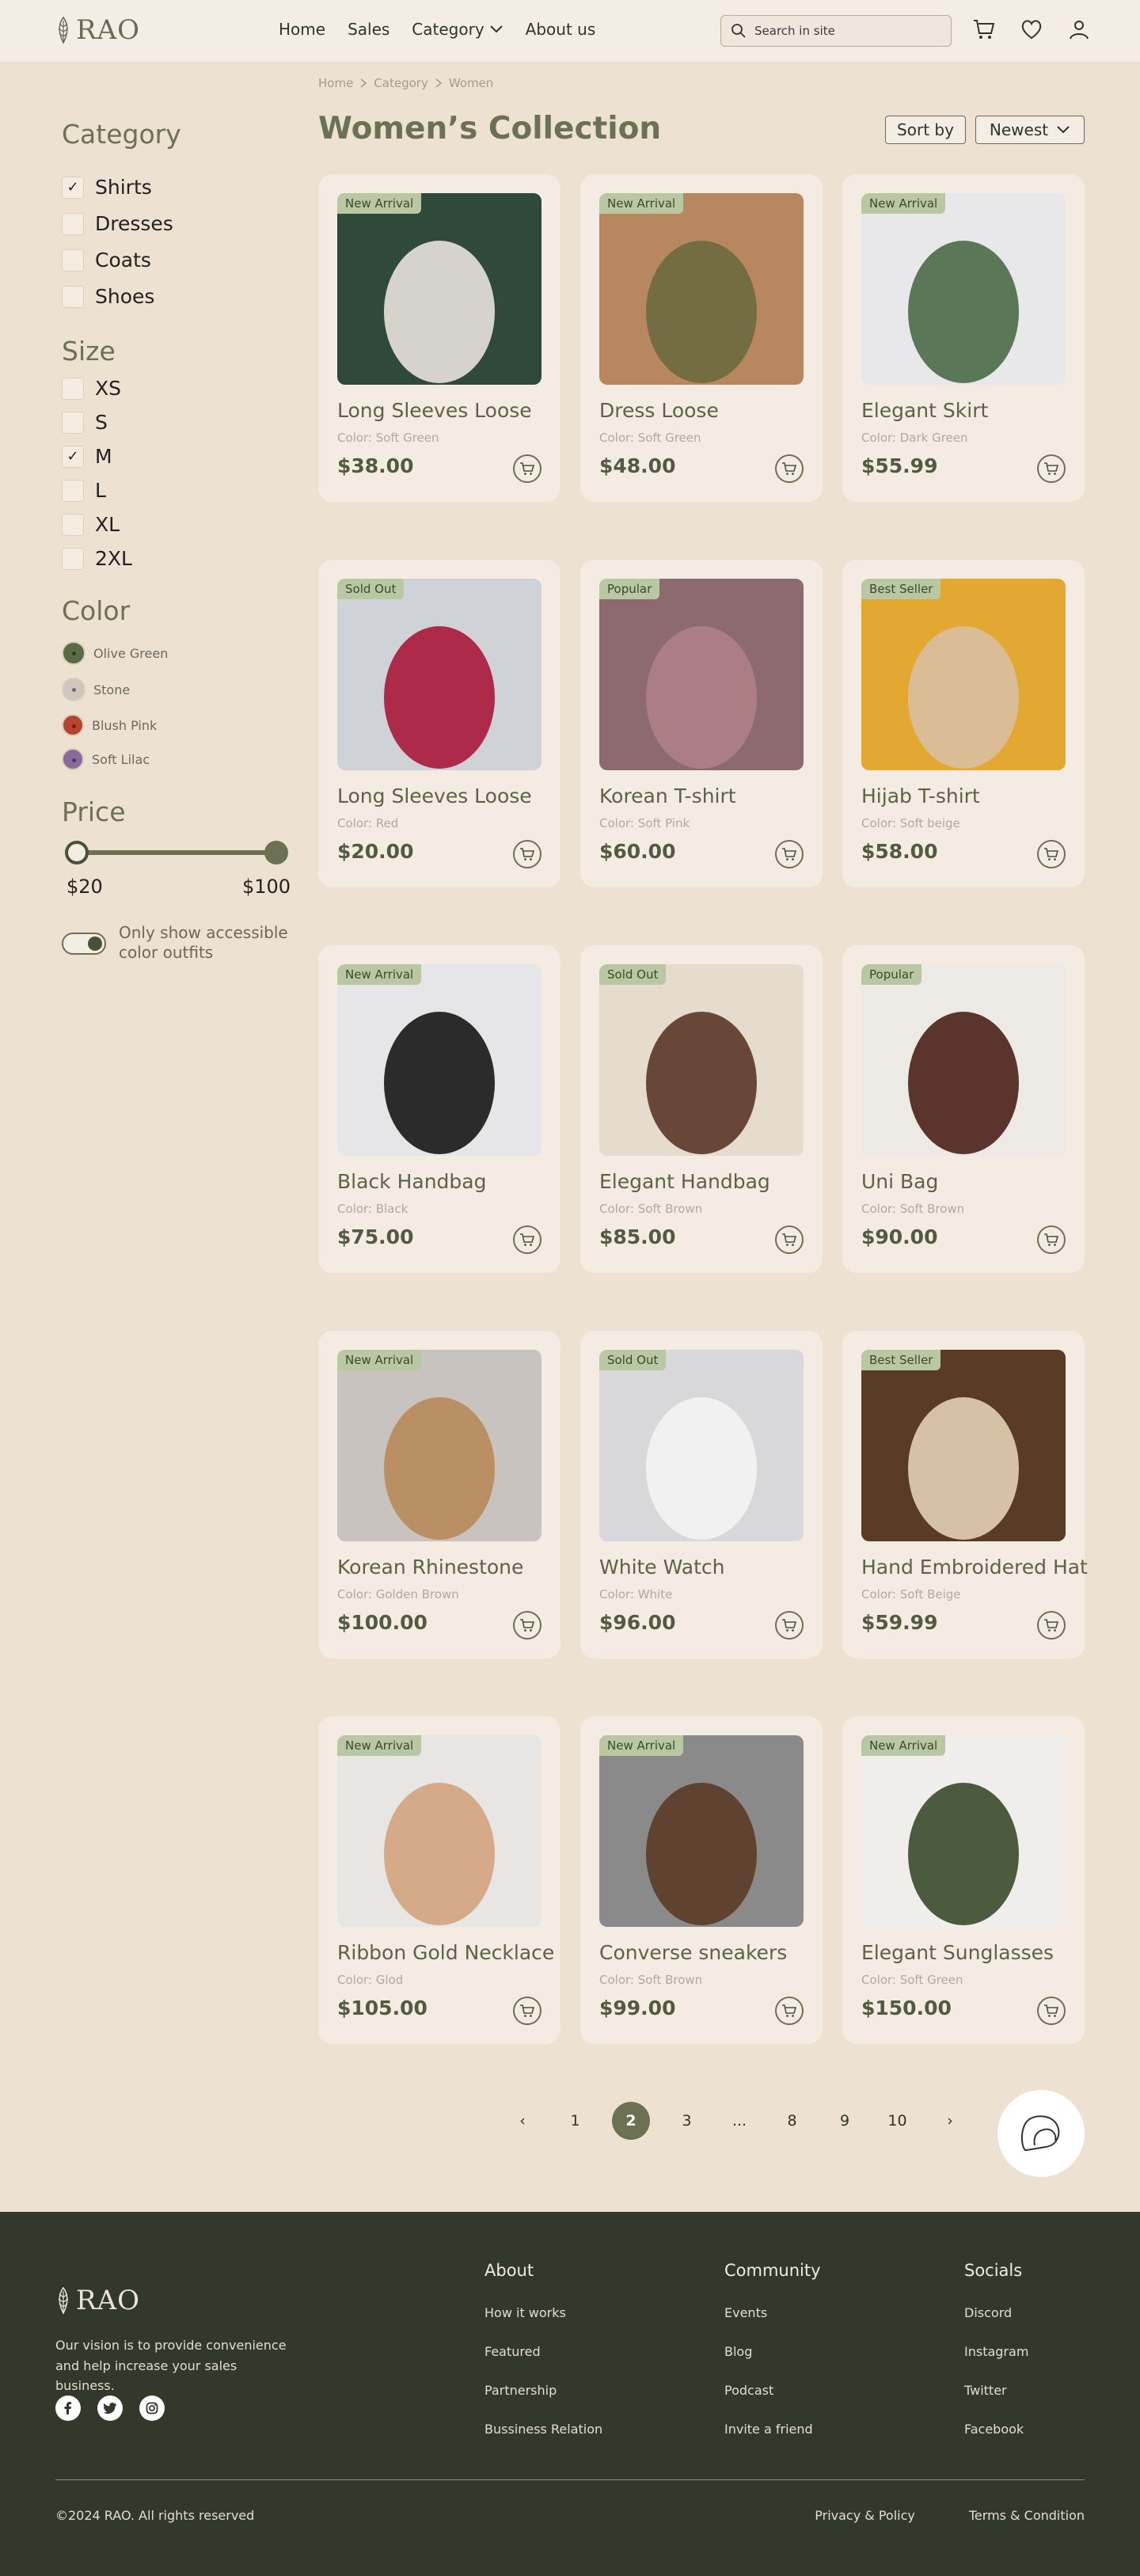  What do you see at coordinates (898, 2121) in the screenshot?
I see `pagination-page: 10` at bounding box center [898, 2121].